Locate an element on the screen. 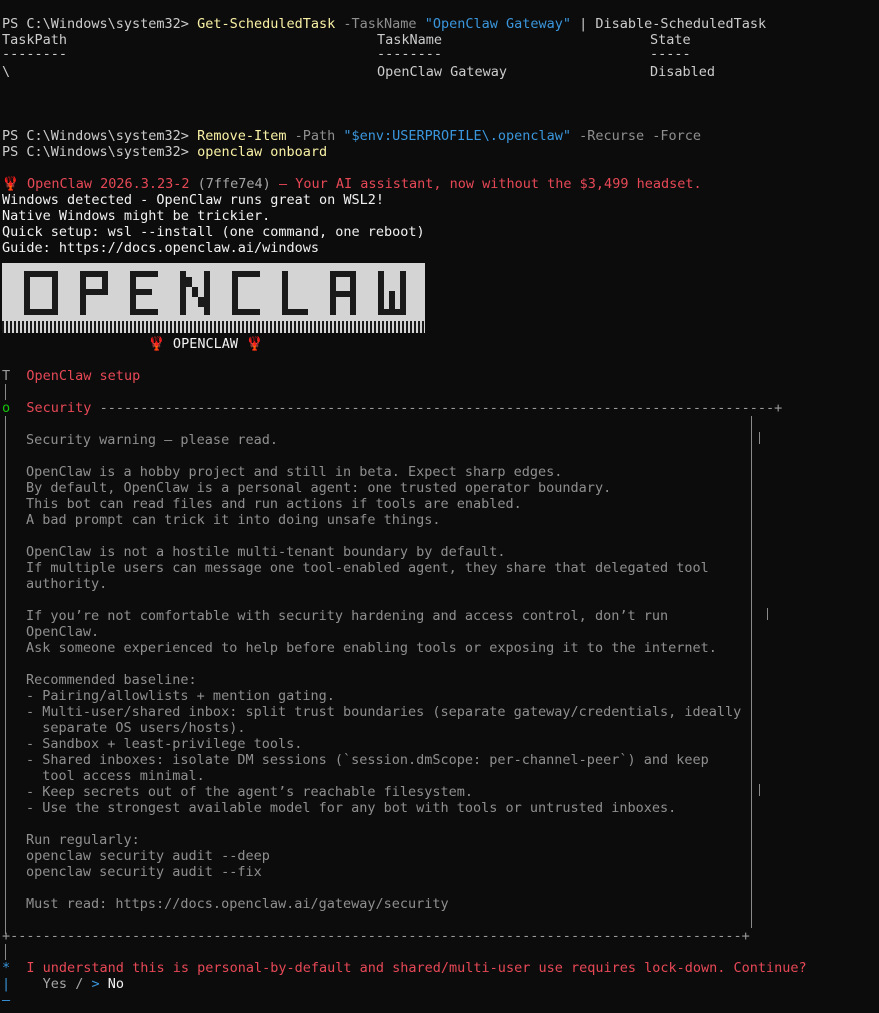  box-right-border is located at coordinates (751, 672).